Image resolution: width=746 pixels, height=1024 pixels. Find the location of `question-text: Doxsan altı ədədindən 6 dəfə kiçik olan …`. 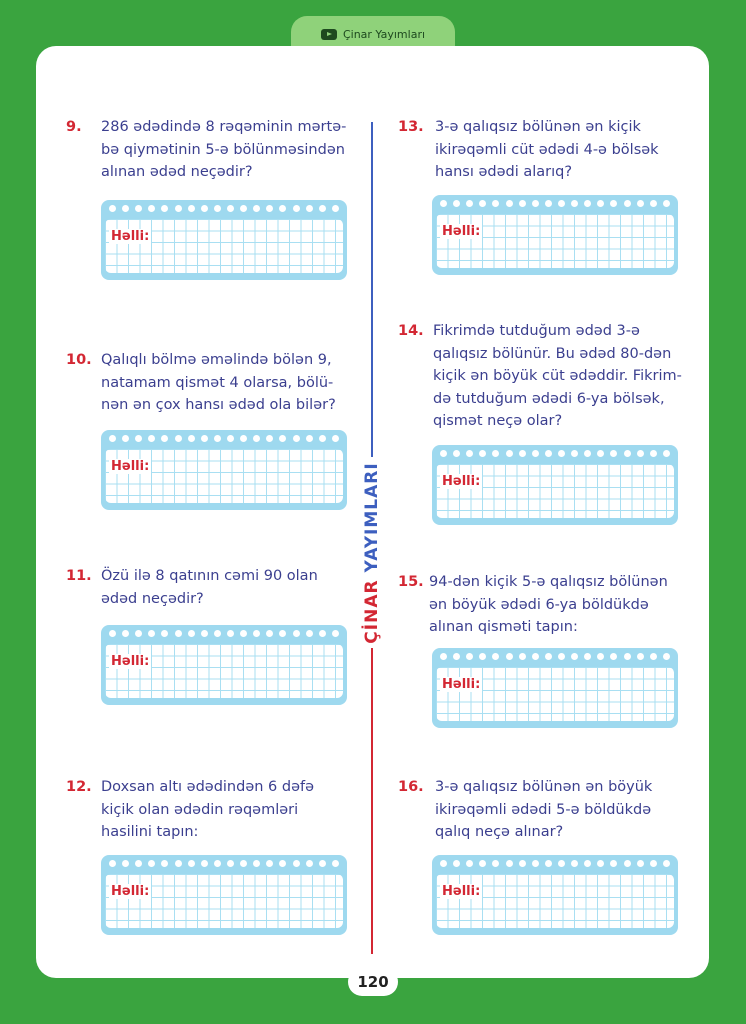

question-text: Doxsan altı ədədindən 6 dəfə kiçik olan … is located at coordinates (208, 809).